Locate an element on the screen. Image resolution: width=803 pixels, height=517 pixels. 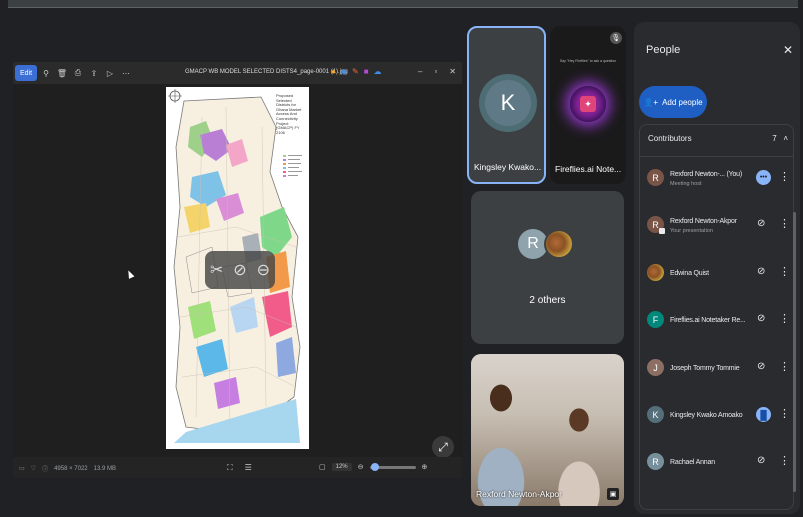
zoom-knob is located at coordinates (374, 466).